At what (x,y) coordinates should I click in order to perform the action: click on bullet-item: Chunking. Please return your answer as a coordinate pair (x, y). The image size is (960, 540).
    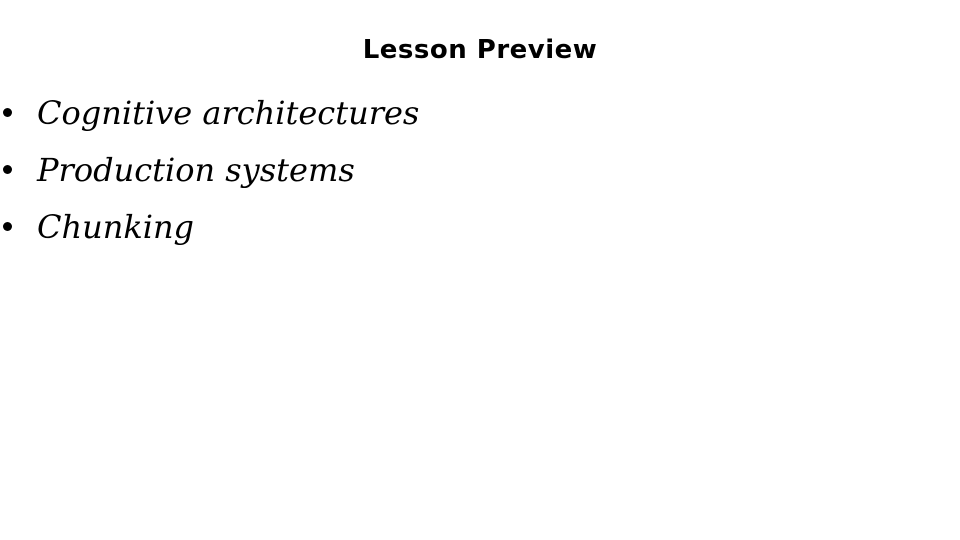
    Looking at the image, I should click on (209, 226).